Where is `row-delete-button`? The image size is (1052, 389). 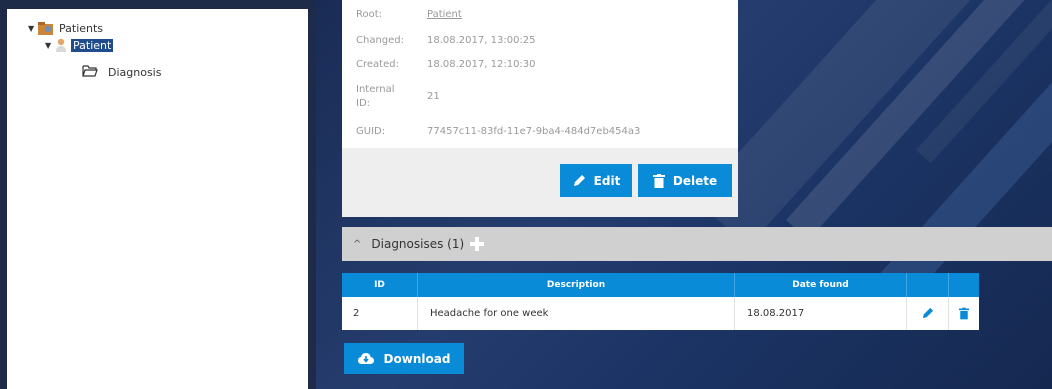
row-delete-button is located at coordinates (964, 313).